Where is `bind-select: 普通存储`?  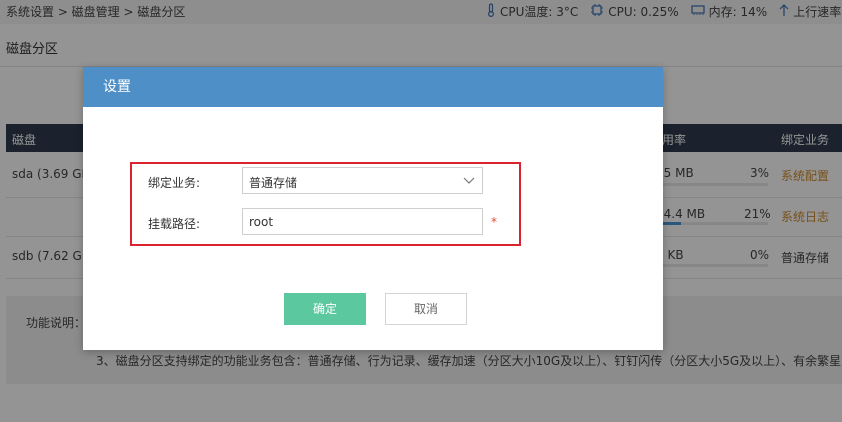
bind-select: 普通存储 is located at coordinates (362, 180).